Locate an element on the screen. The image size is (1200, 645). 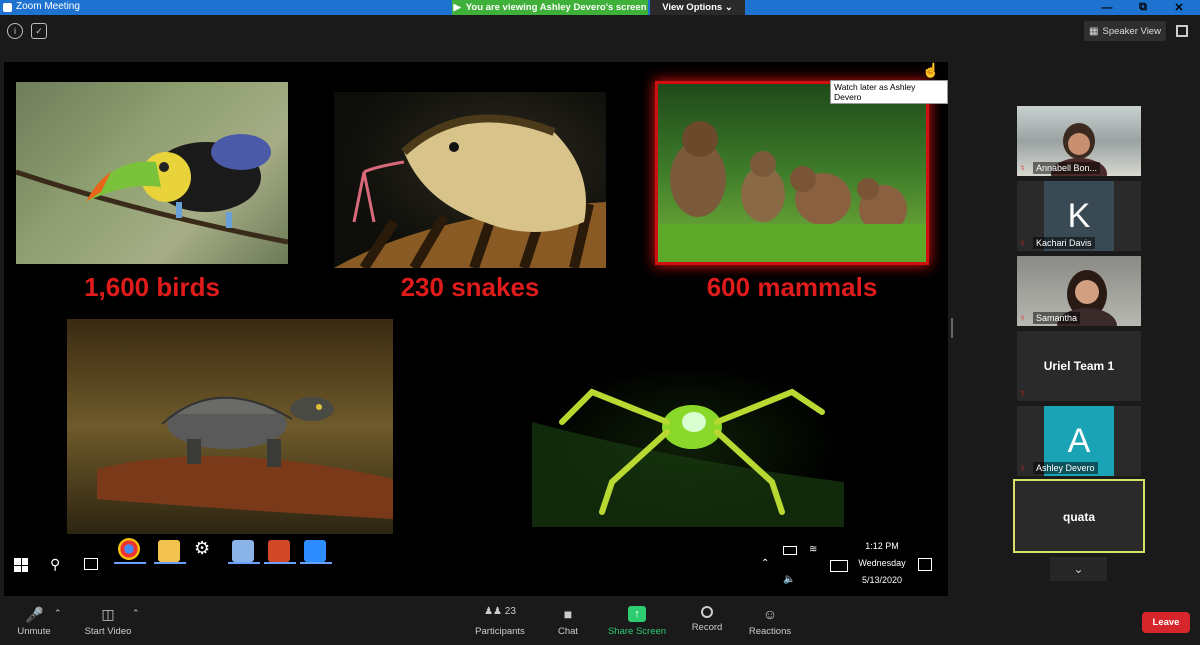
record-icon is located at coordinates (707, 612).